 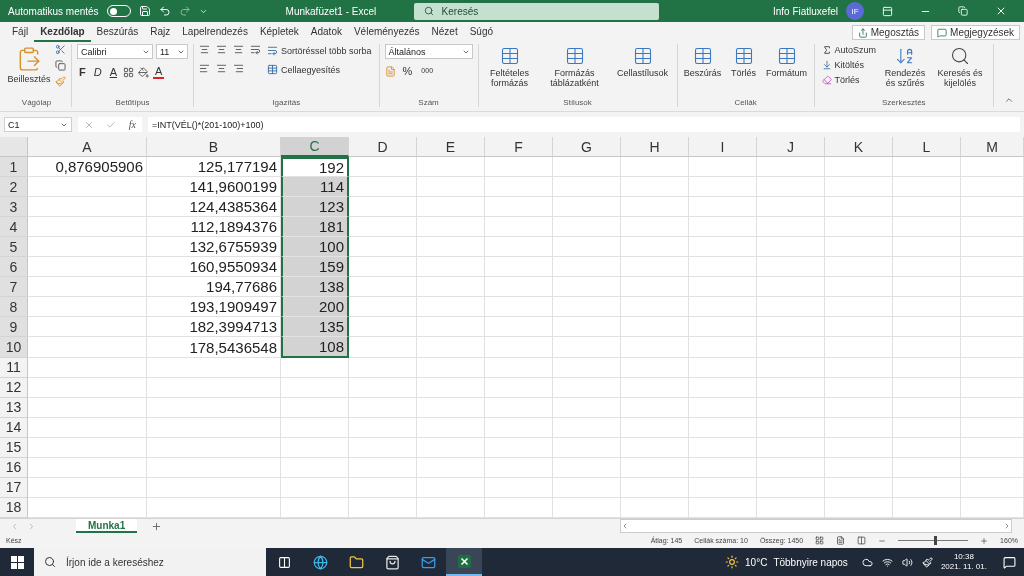 What do you see at coordinates (386, 34) in the screenshot?
I see `menu-tab: Véleményezés` at bounding box center [386, 34].